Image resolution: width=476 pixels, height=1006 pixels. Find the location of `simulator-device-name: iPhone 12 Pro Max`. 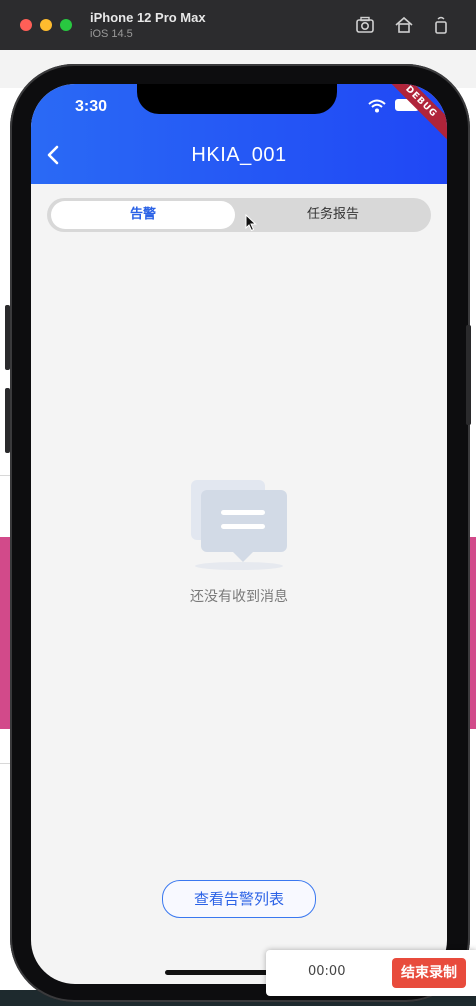

simulator-device-name: iPhone 12 Pro Max is located at coordinates (148, 17).